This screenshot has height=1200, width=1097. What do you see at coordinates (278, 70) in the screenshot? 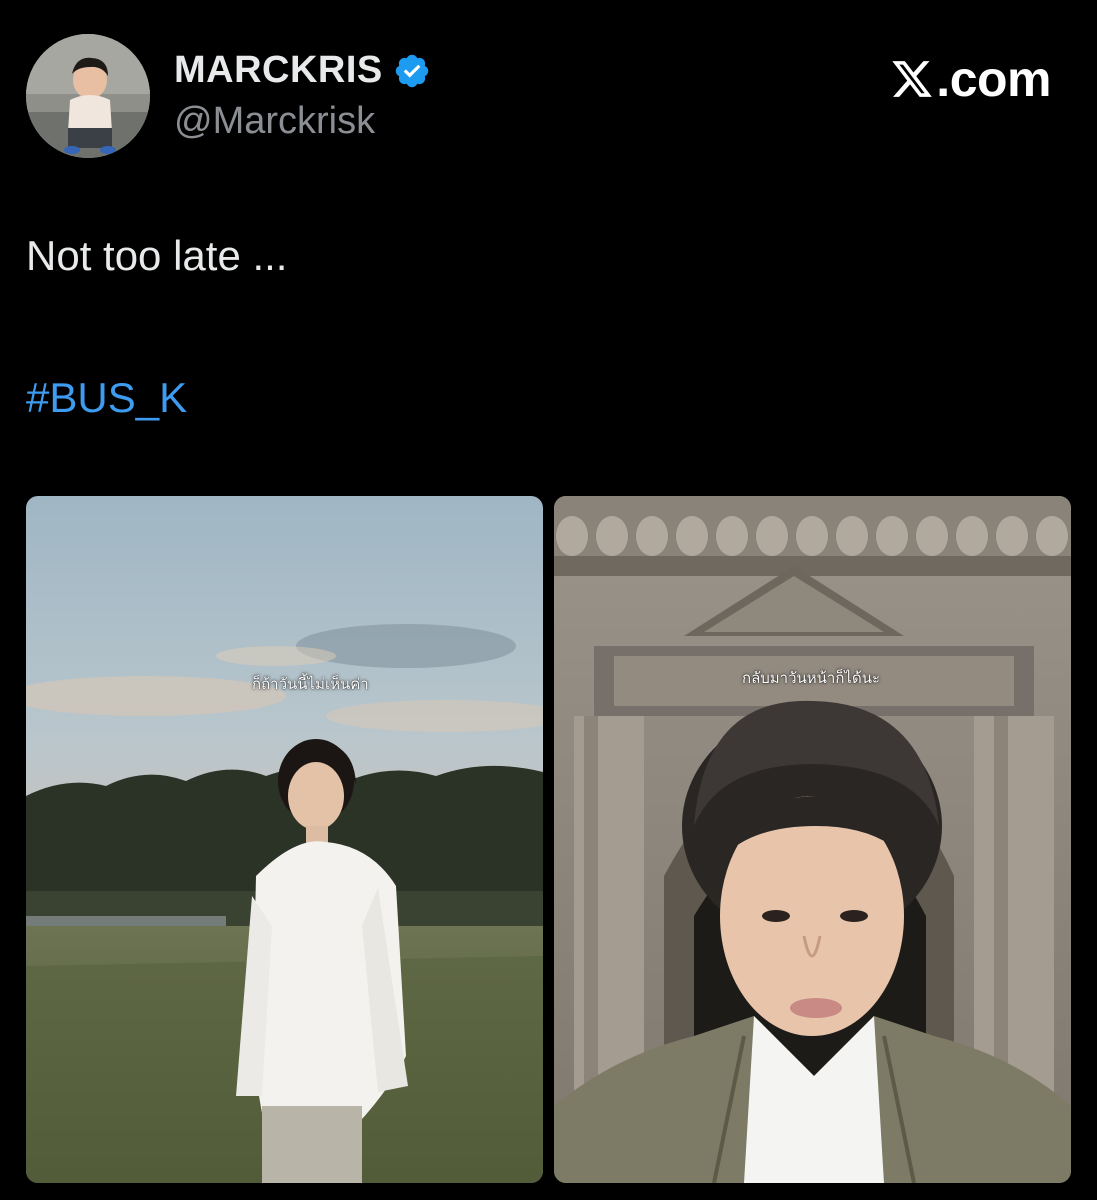
I see `author-display-name: MARCKRIS` at bounding box center [278, 70].